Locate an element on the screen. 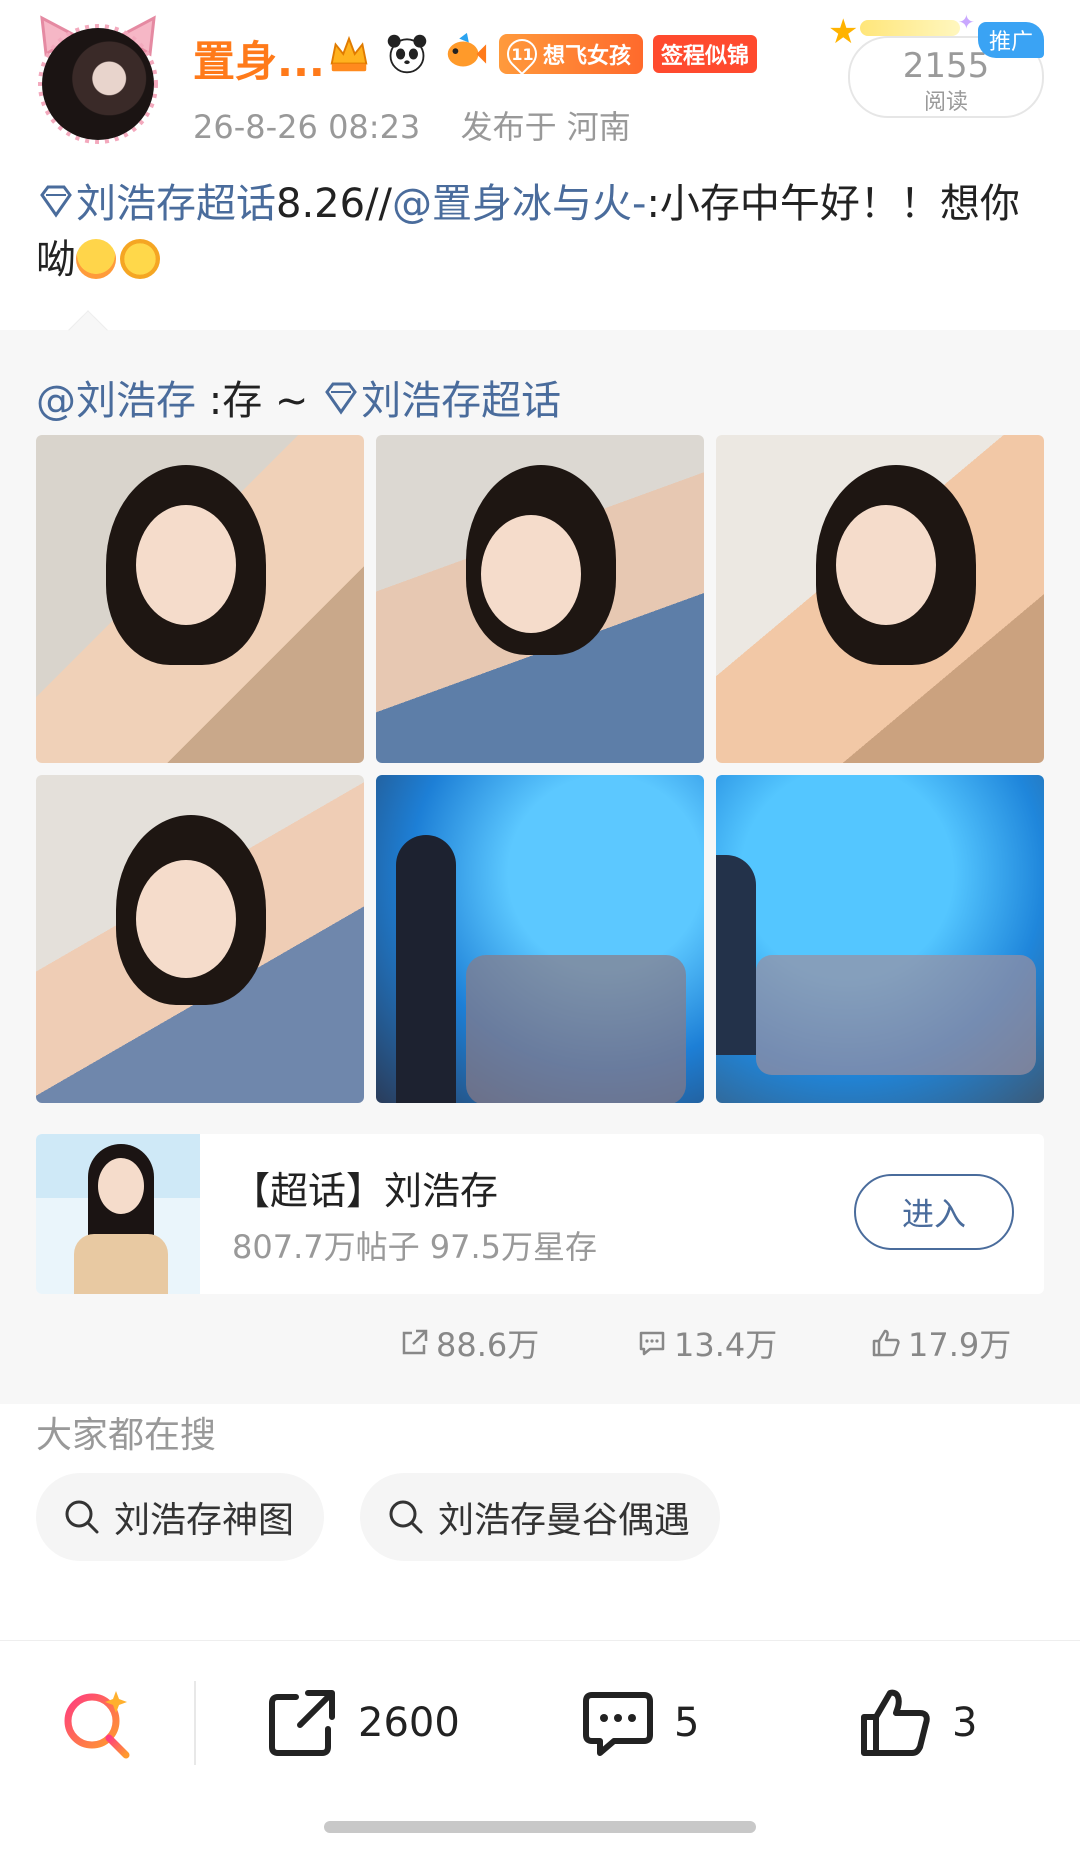  smiling-emoji-icon is located at coordinates (96, 259).